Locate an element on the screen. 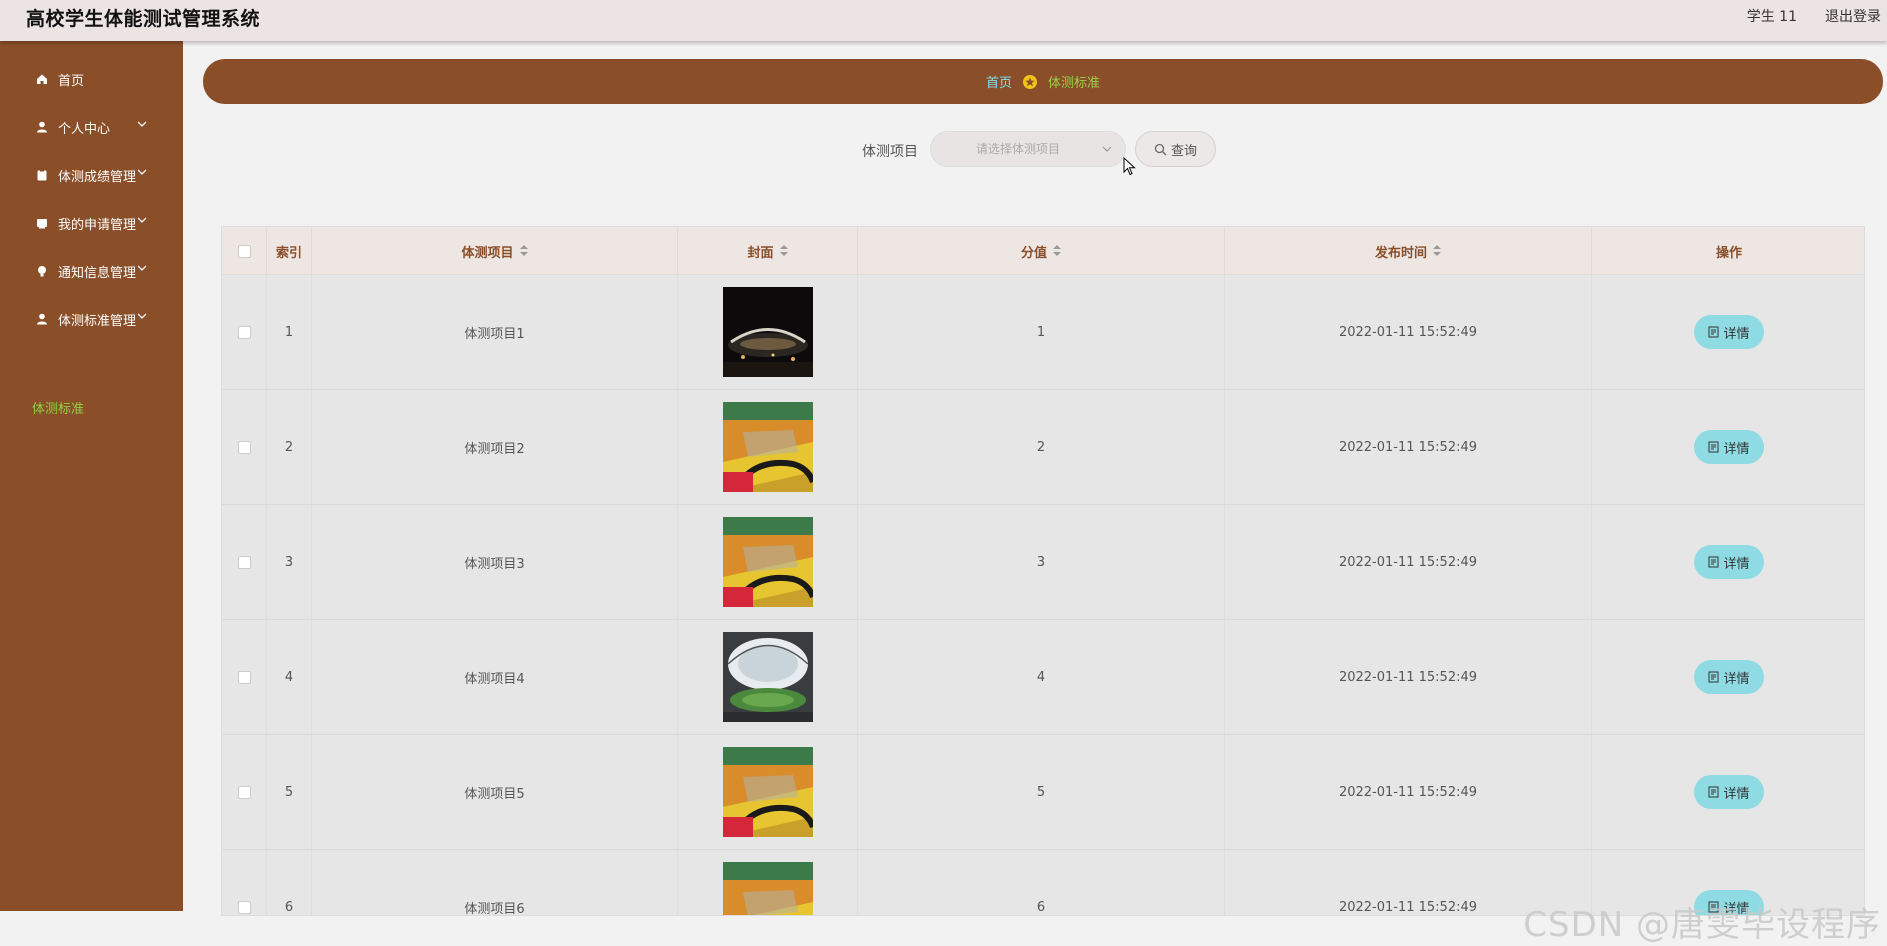  search-icon is located at coordinates (1160, 149).